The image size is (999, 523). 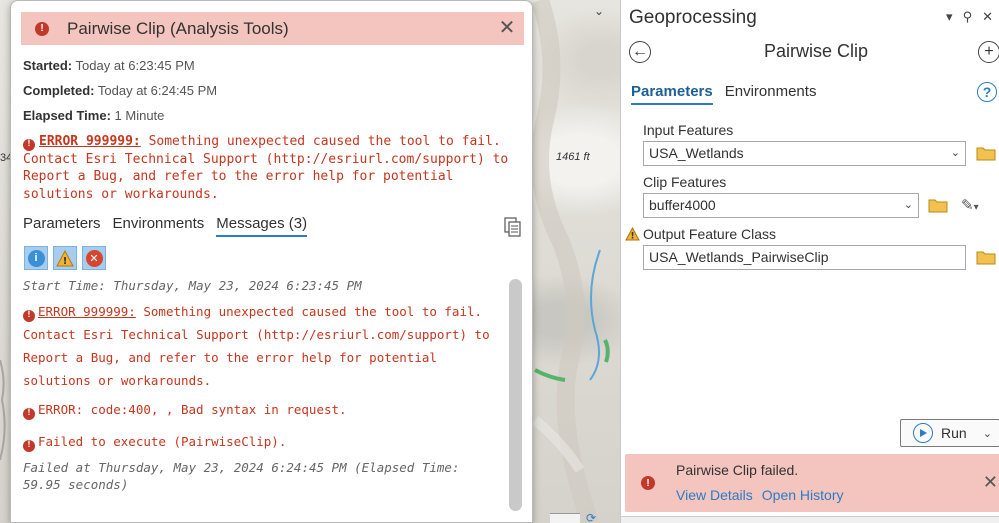 I want to click on add-icon: +, so click(x=988, y=52).